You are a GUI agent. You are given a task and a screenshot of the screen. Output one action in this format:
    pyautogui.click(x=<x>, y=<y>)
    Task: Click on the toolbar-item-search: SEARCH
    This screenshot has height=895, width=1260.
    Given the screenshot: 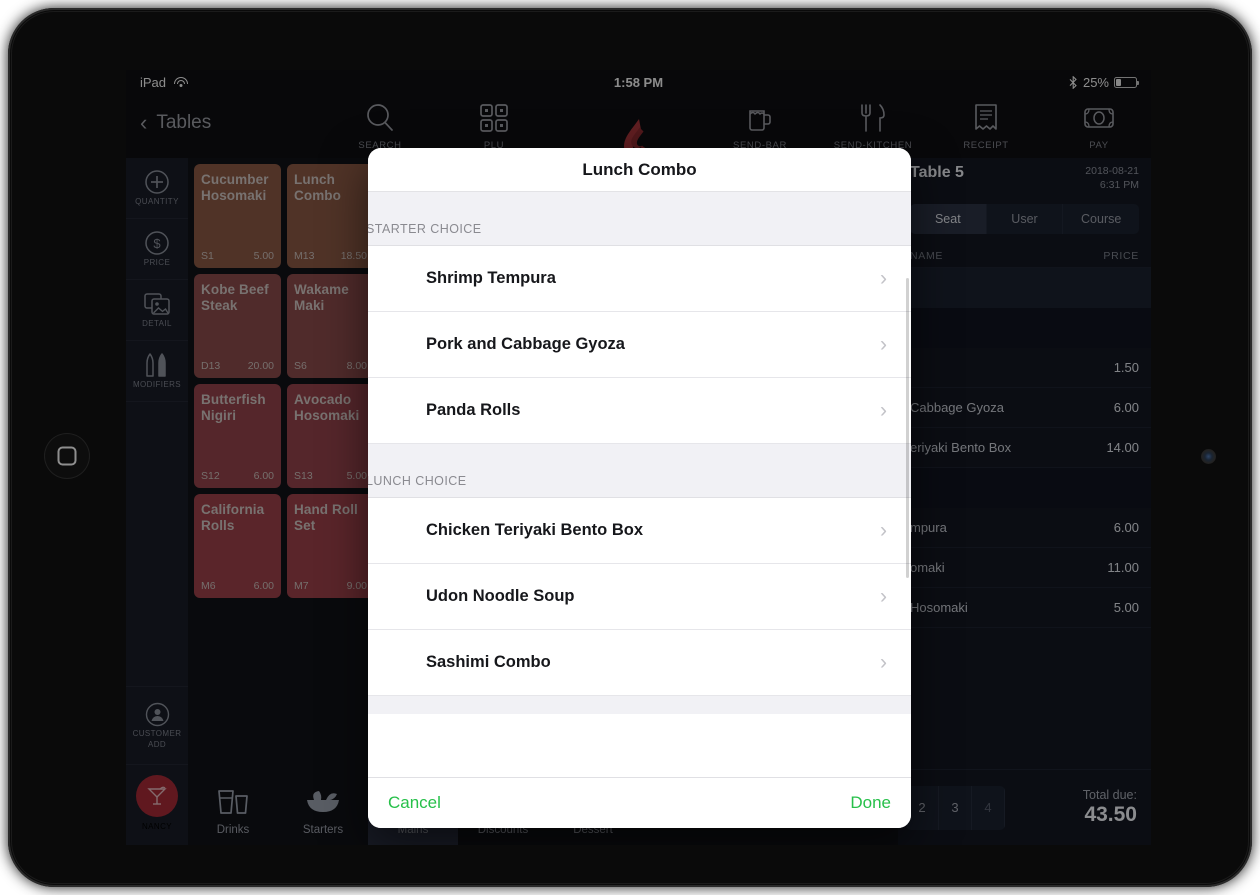 What is the action you would take?
    pyautogui.click(x=380, y=125)
    